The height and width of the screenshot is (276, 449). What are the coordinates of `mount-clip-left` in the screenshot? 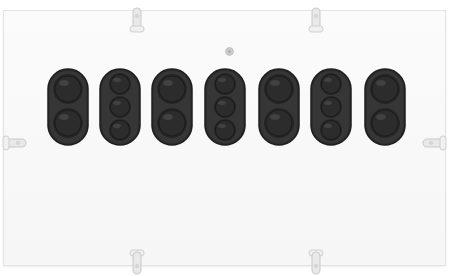 It's located at (15, 143).